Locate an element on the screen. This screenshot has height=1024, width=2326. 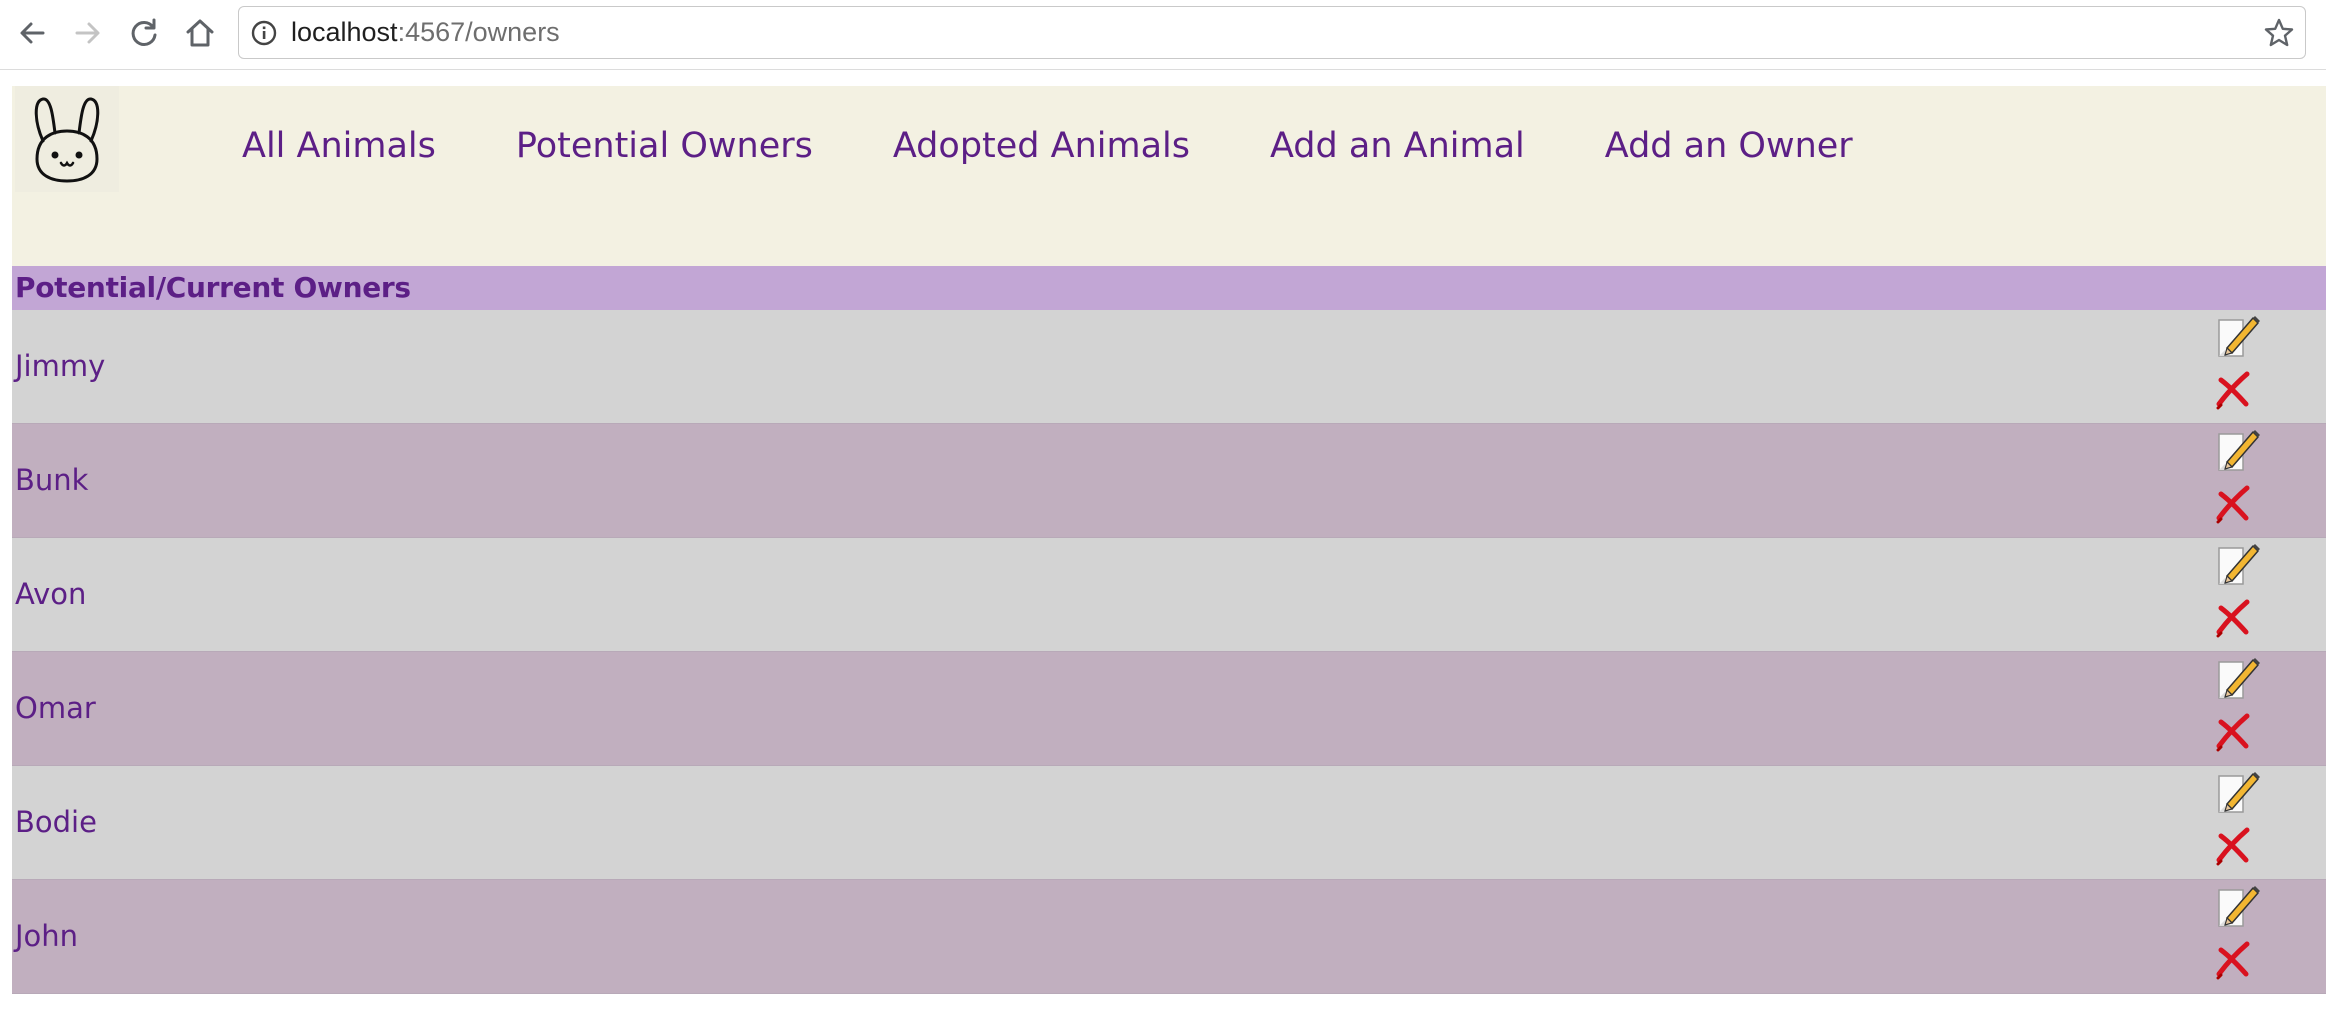
nav-link-potential-owners: Potential Owners is located at coordinates (664, 146).